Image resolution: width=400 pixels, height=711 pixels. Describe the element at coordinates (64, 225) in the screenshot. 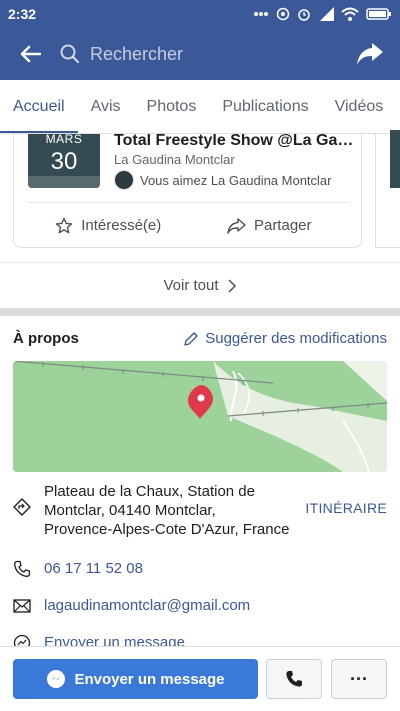

I see `star-icon` at that location.